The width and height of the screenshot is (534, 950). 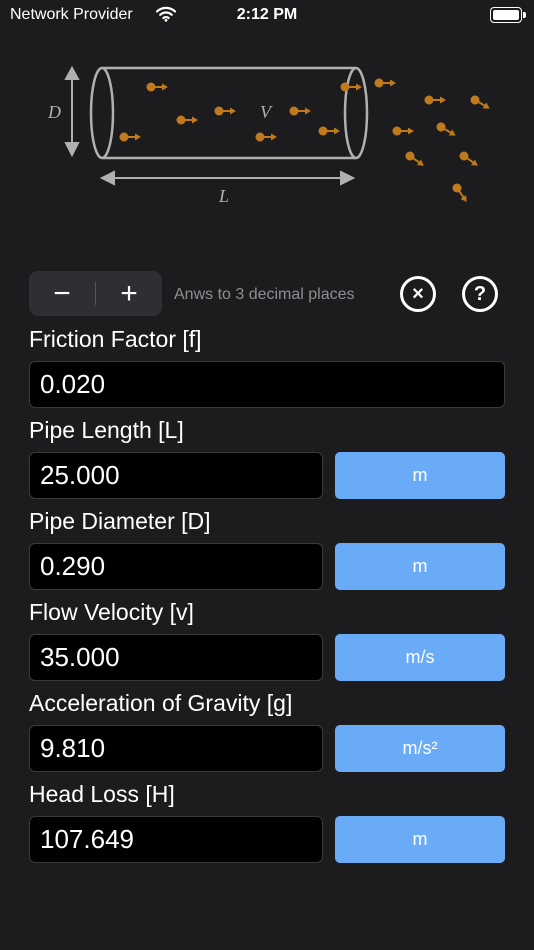 What do you see at coordinates (264, 294) in the screenshot?
I see `precision-hint: Anws to 3 decimal places` at bounding box center [264, 294].